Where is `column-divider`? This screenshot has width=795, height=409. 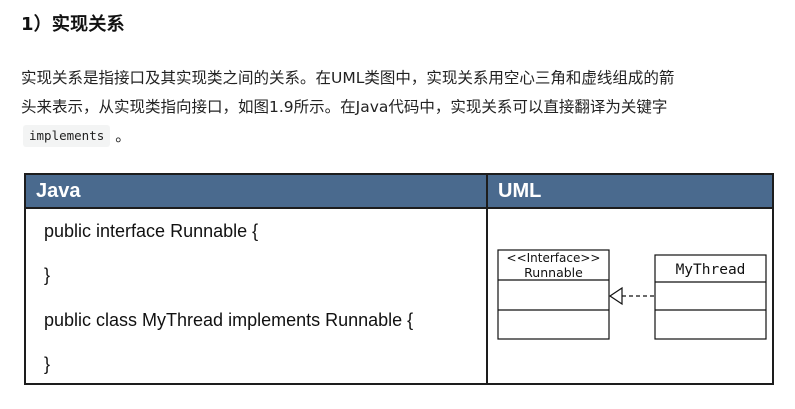 column-divider is located at coordinates (487, 279).